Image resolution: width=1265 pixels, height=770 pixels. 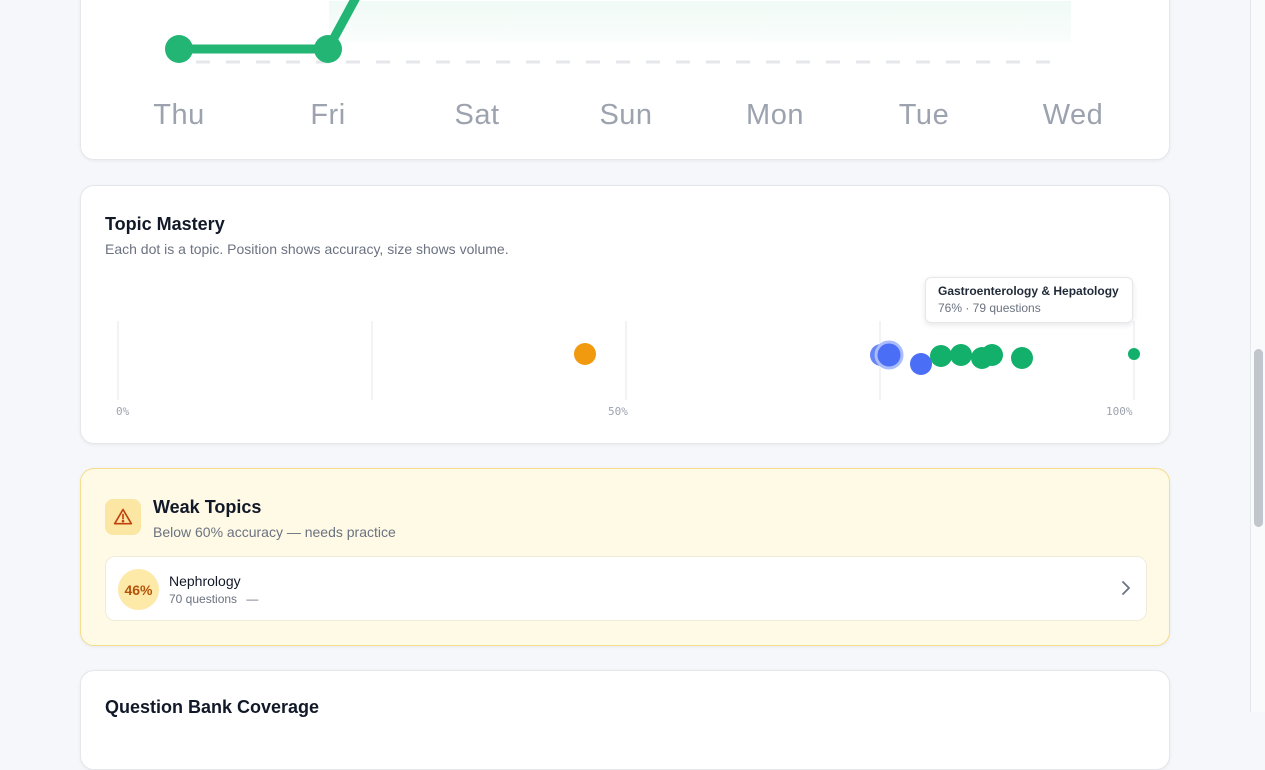 What do you see at coordinates (203, 599) in the screenshot?
I see `weak-topic-questions: 70 questions` at bounding box center [203, 599].